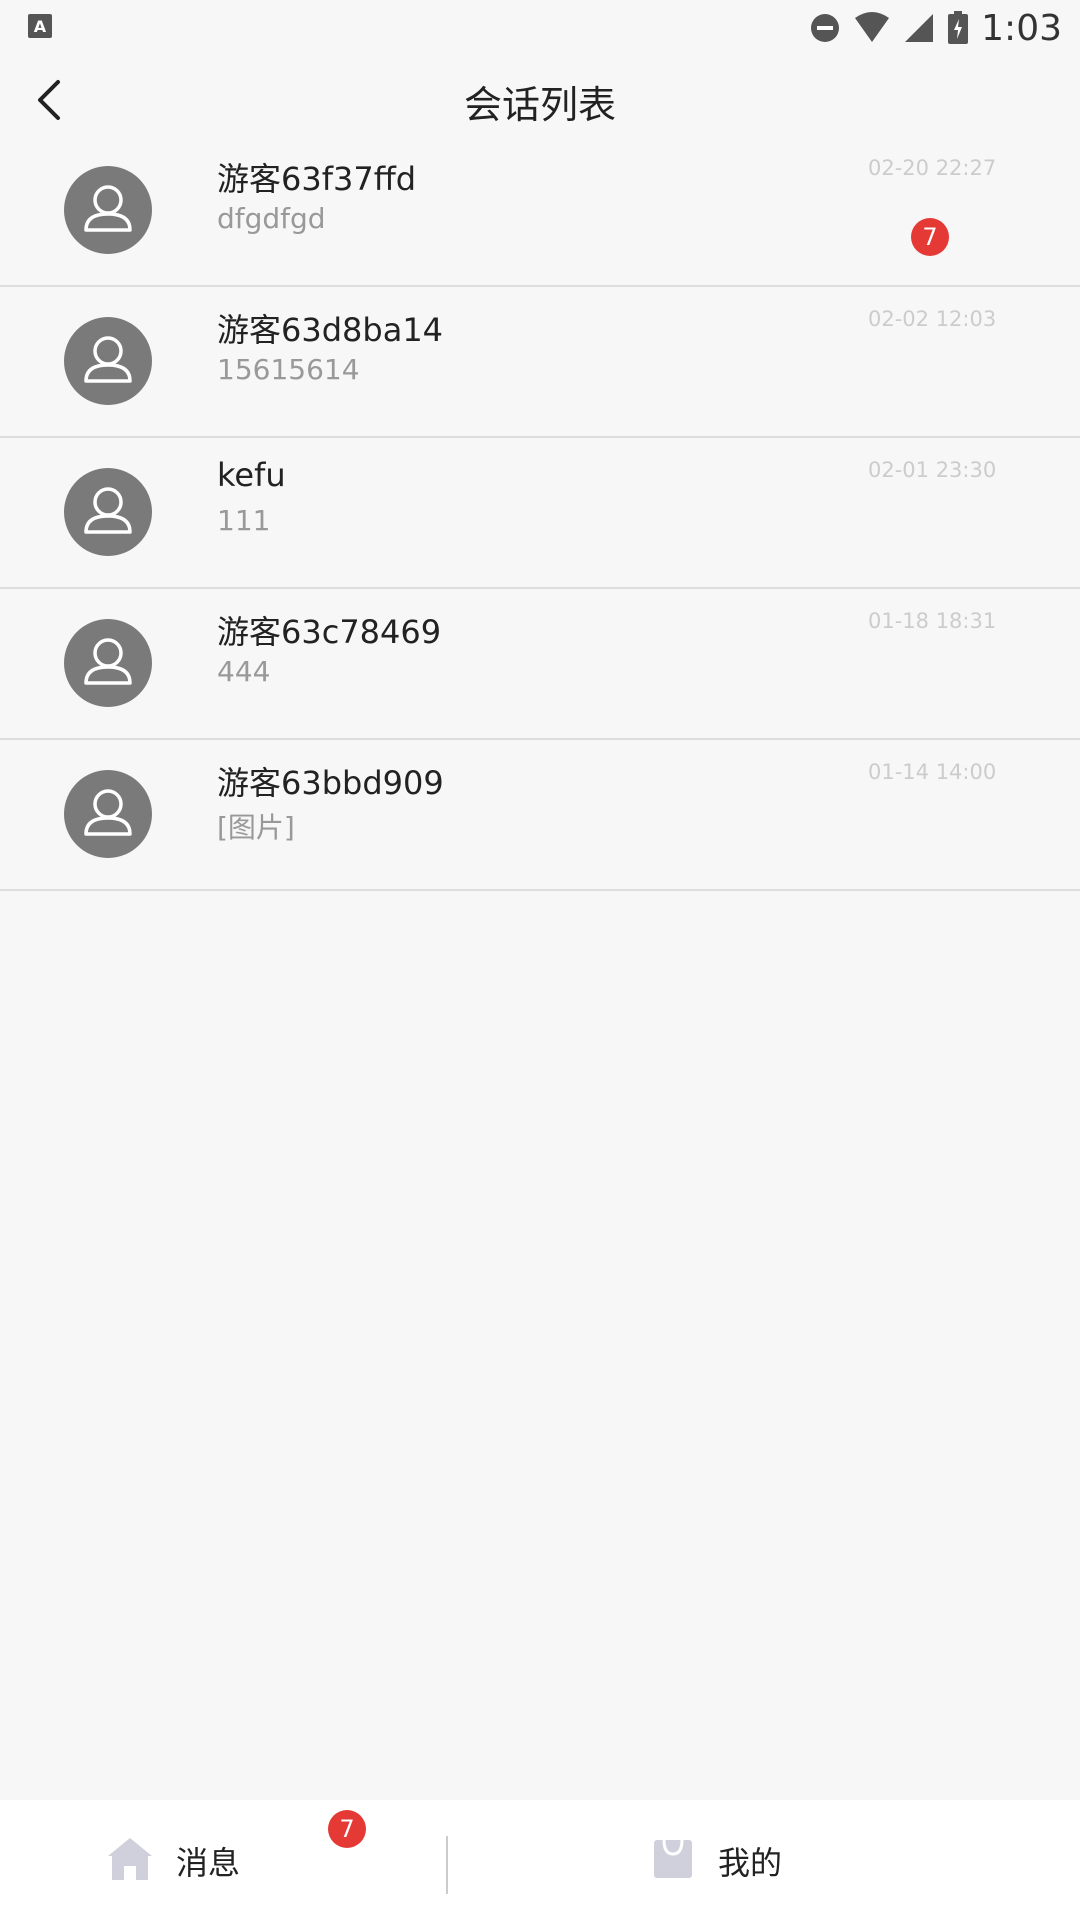  What do you see at coordinates (932, 470) in the screenshot?
I see `conversation-time: 02-01 23:30` at bounding box center [932, 470].